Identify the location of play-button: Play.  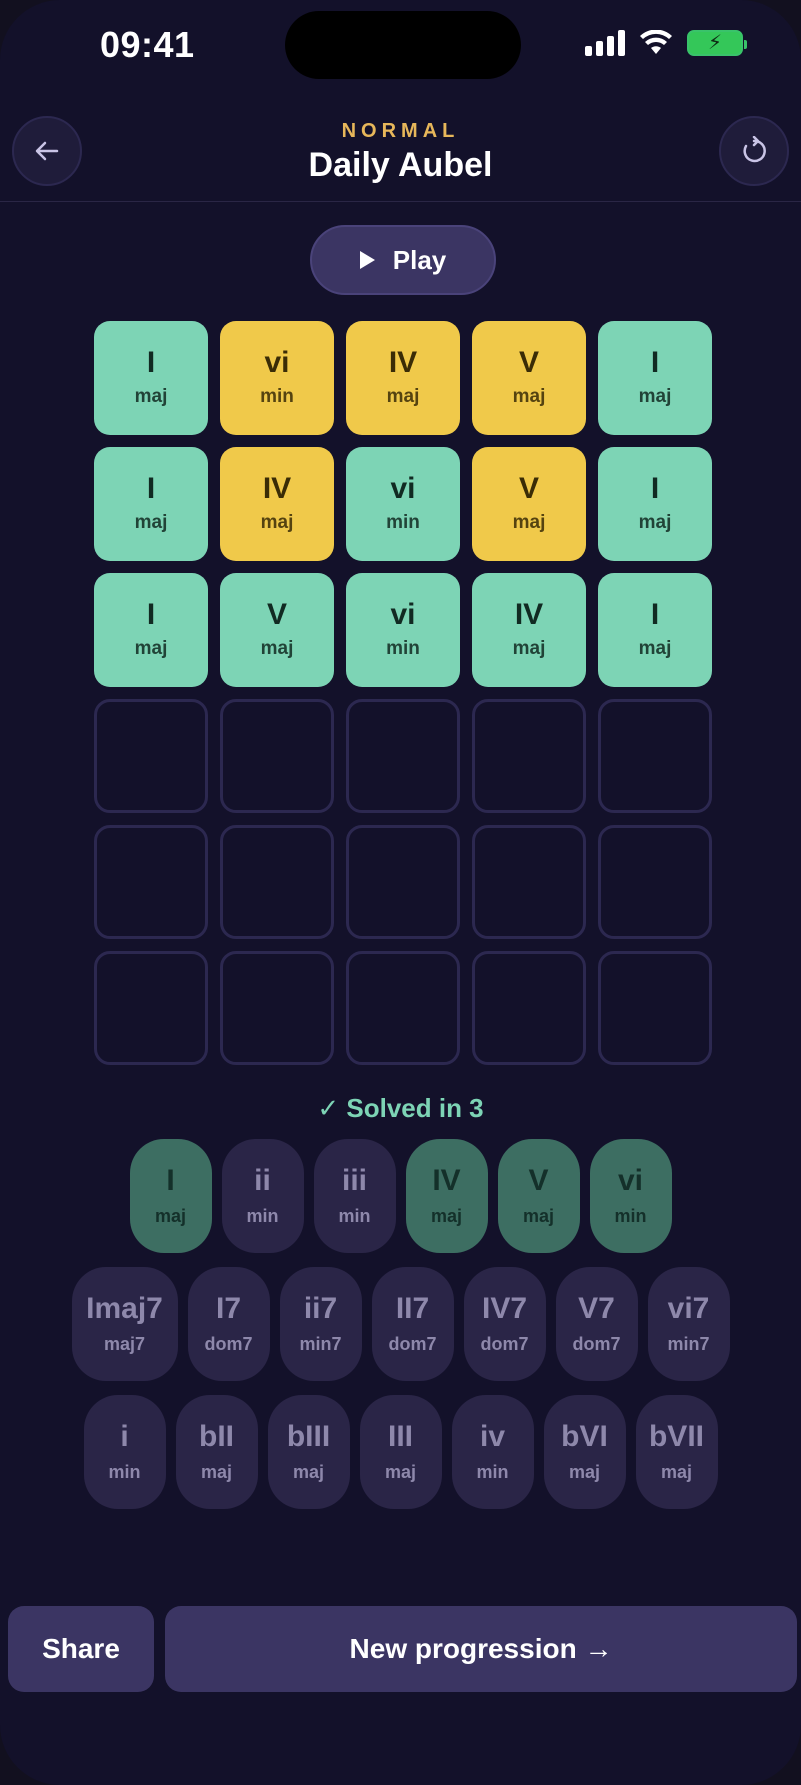
(403, 260).